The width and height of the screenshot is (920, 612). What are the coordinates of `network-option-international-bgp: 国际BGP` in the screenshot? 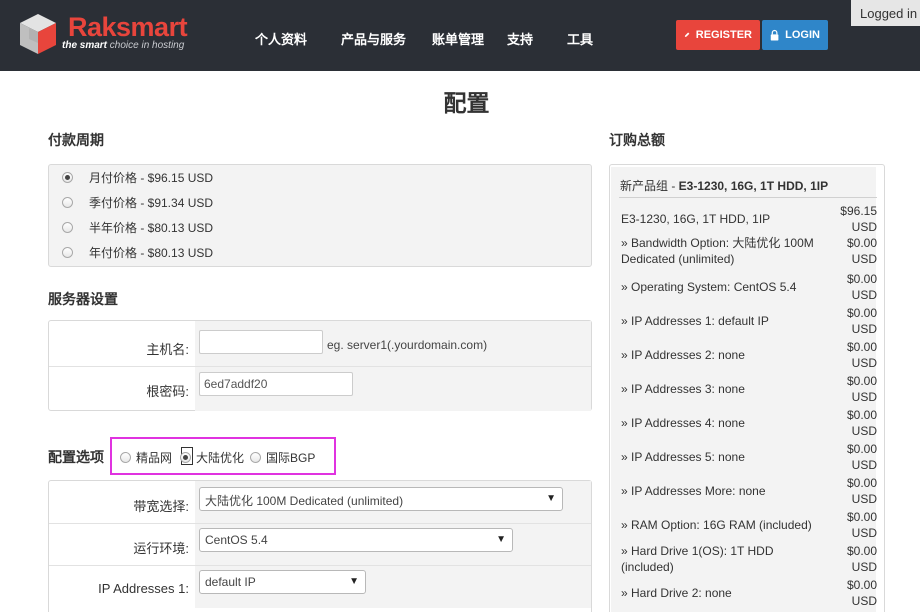 It's located at (282, 457).